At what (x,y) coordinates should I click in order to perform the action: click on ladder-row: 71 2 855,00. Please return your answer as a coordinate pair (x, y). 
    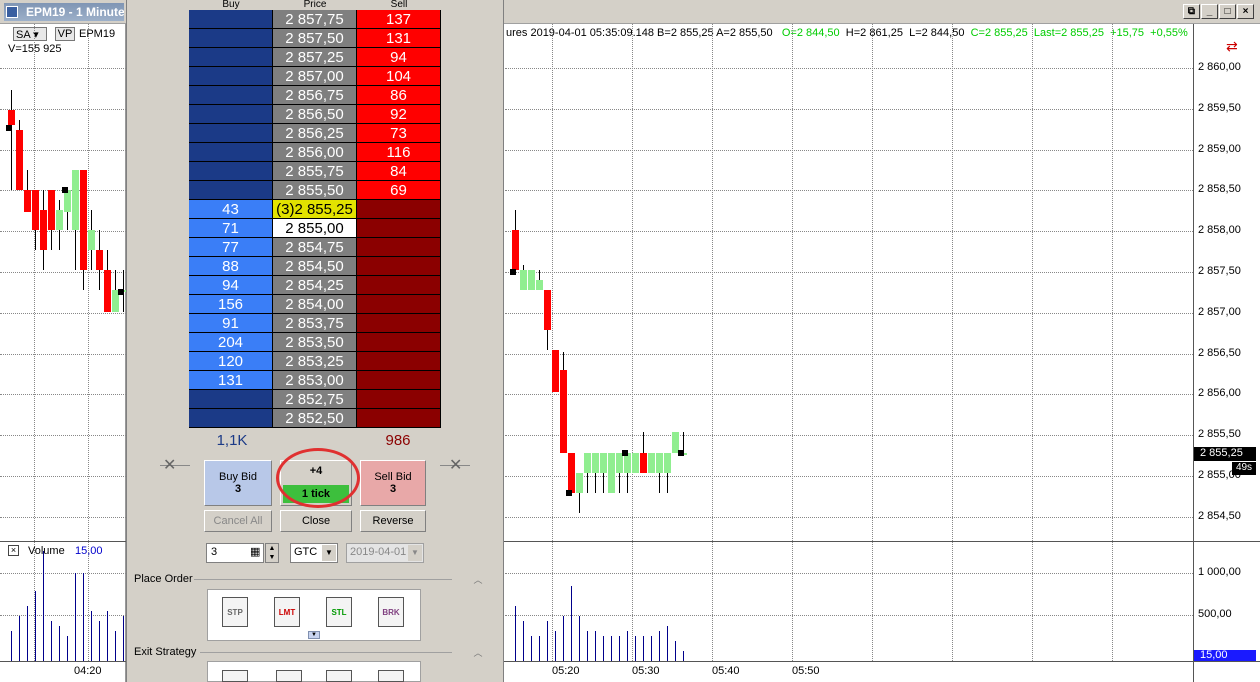
    Looking at the image, I should click on (315, 228).